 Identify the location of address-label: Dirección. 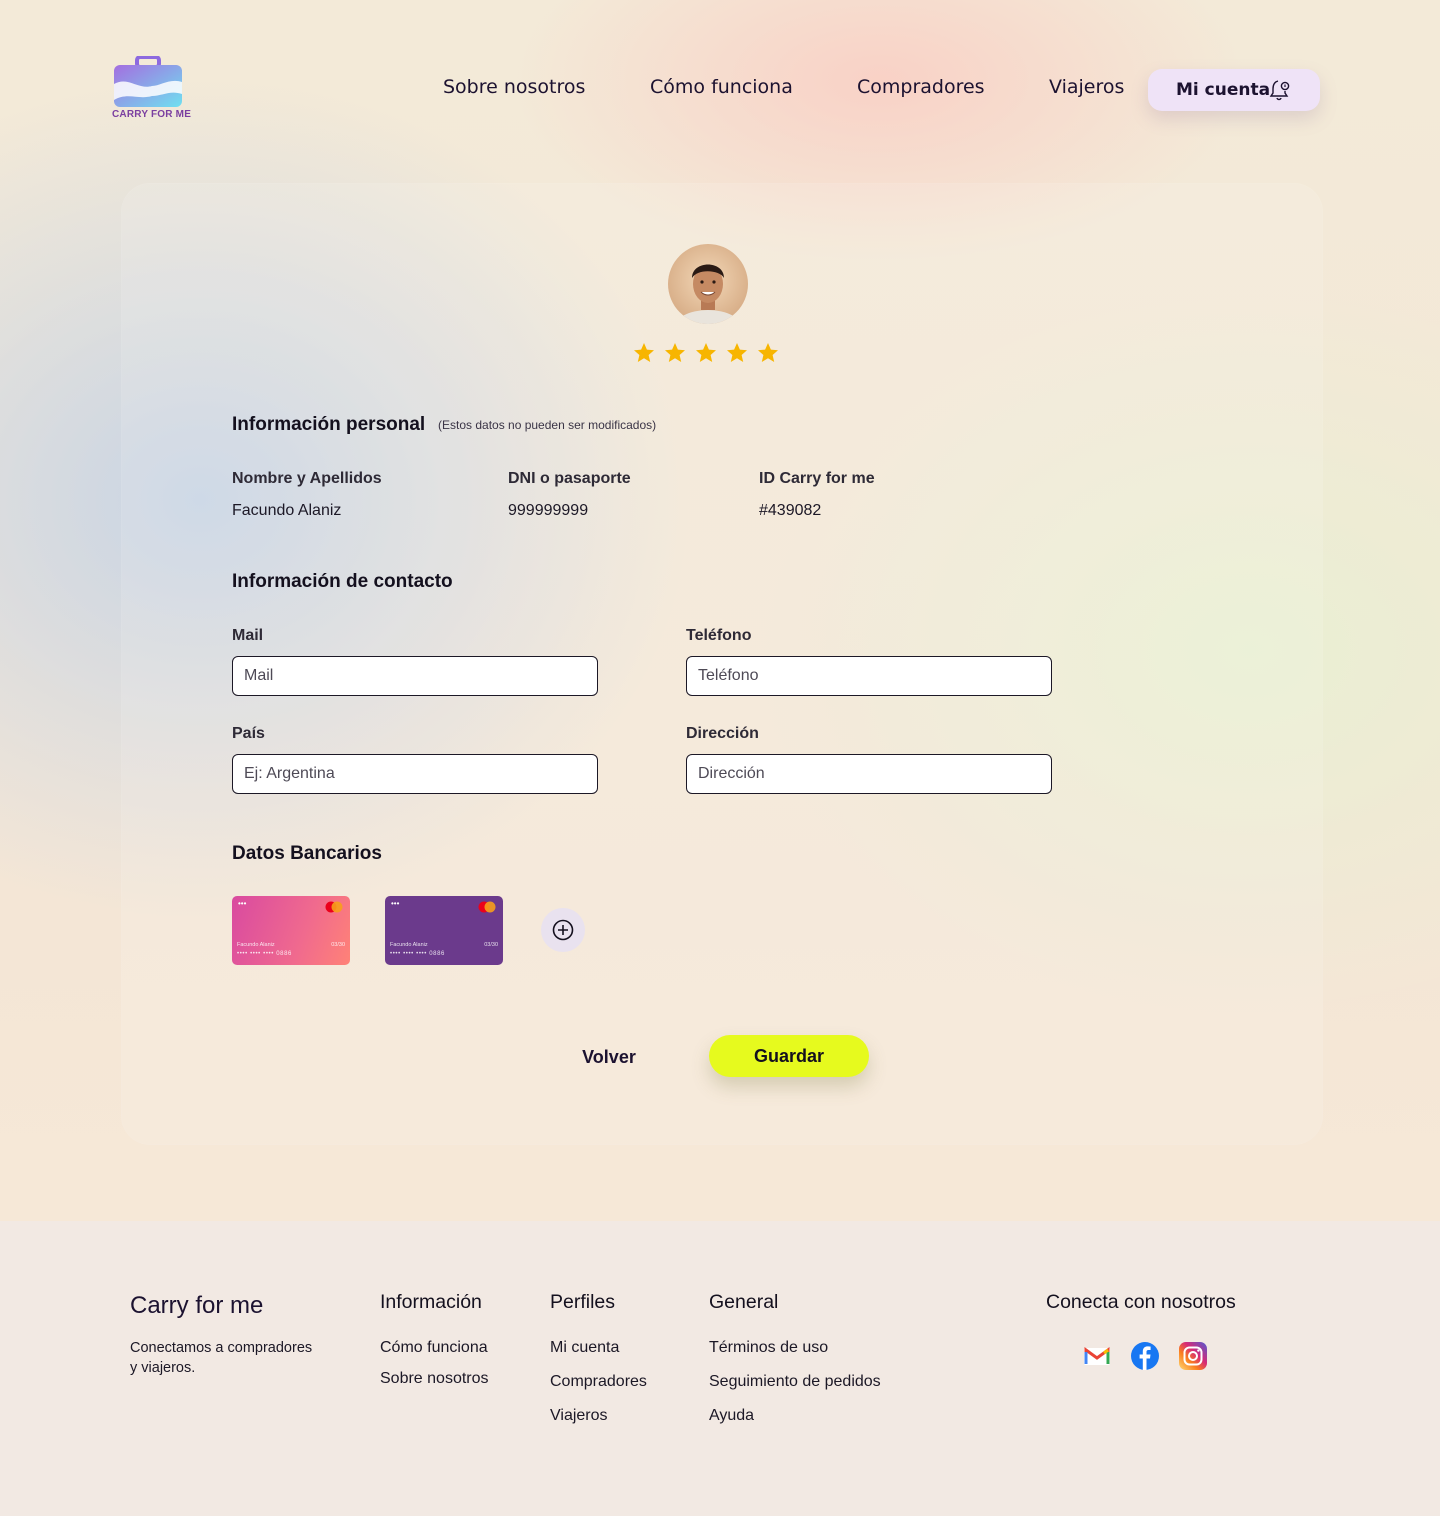
(722, 733).